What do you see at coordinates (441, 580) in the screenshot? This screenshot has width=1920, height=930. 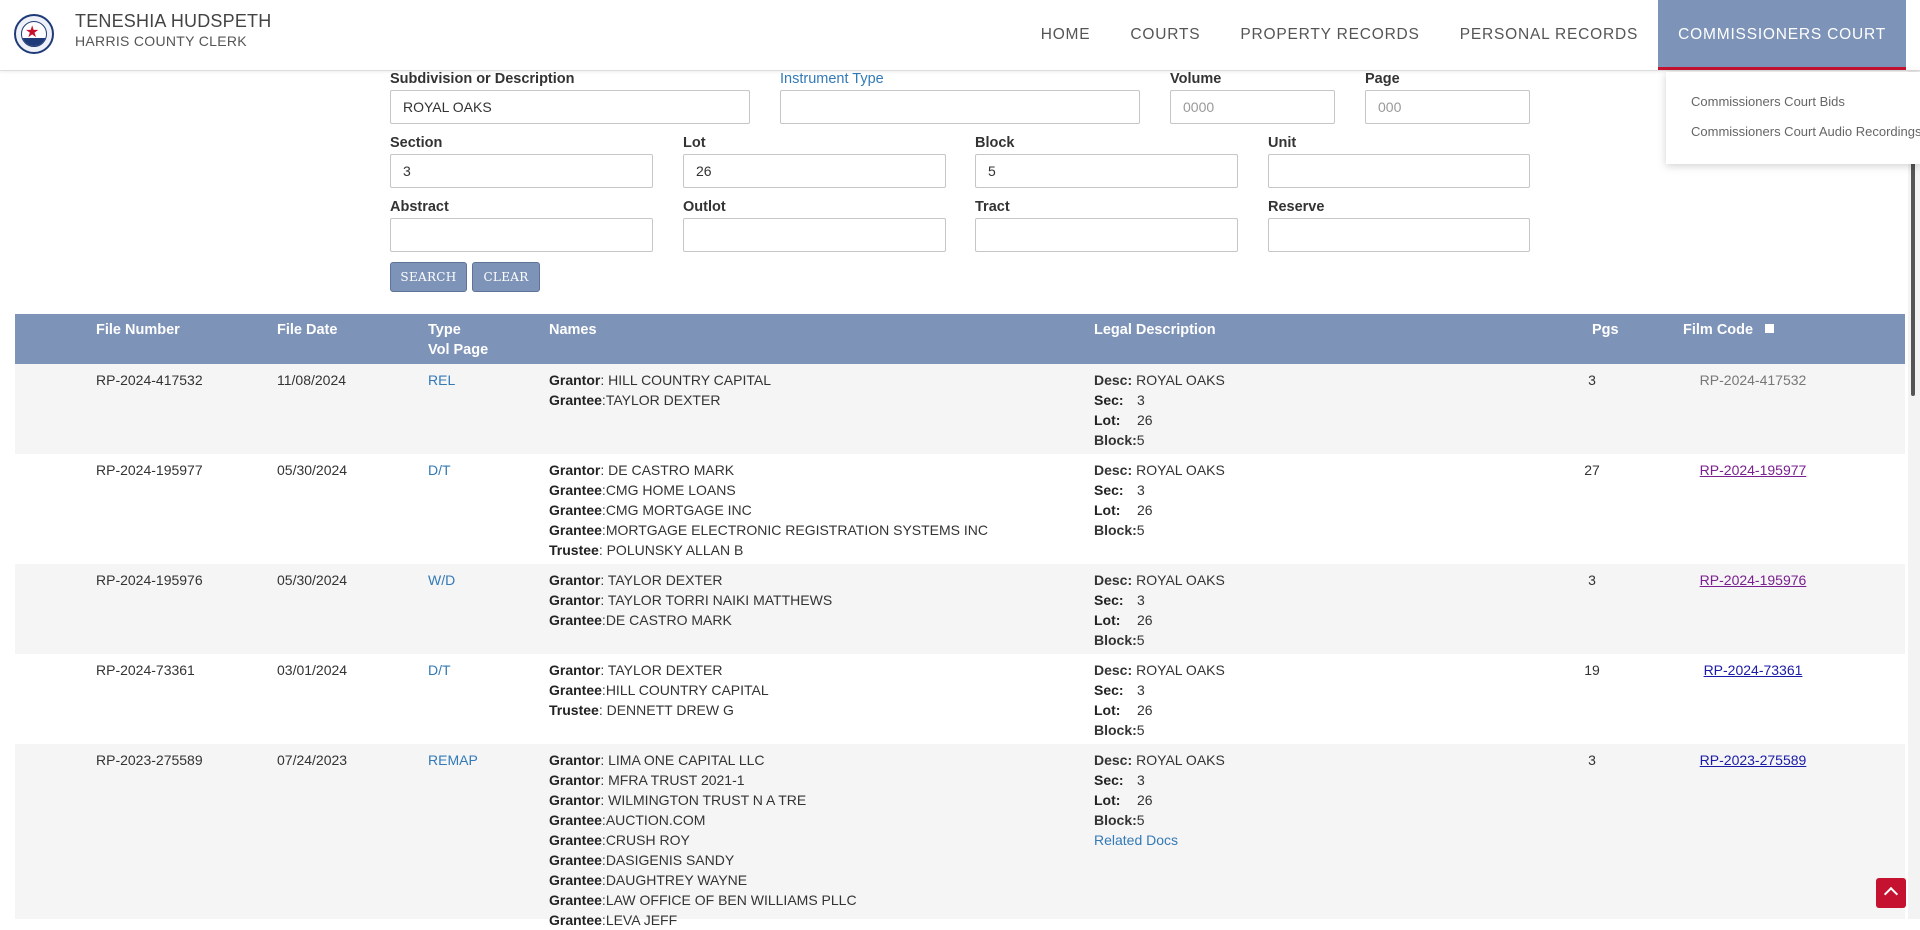 I see `instrument-type-link: W/D` at bounding box center [441, 580].